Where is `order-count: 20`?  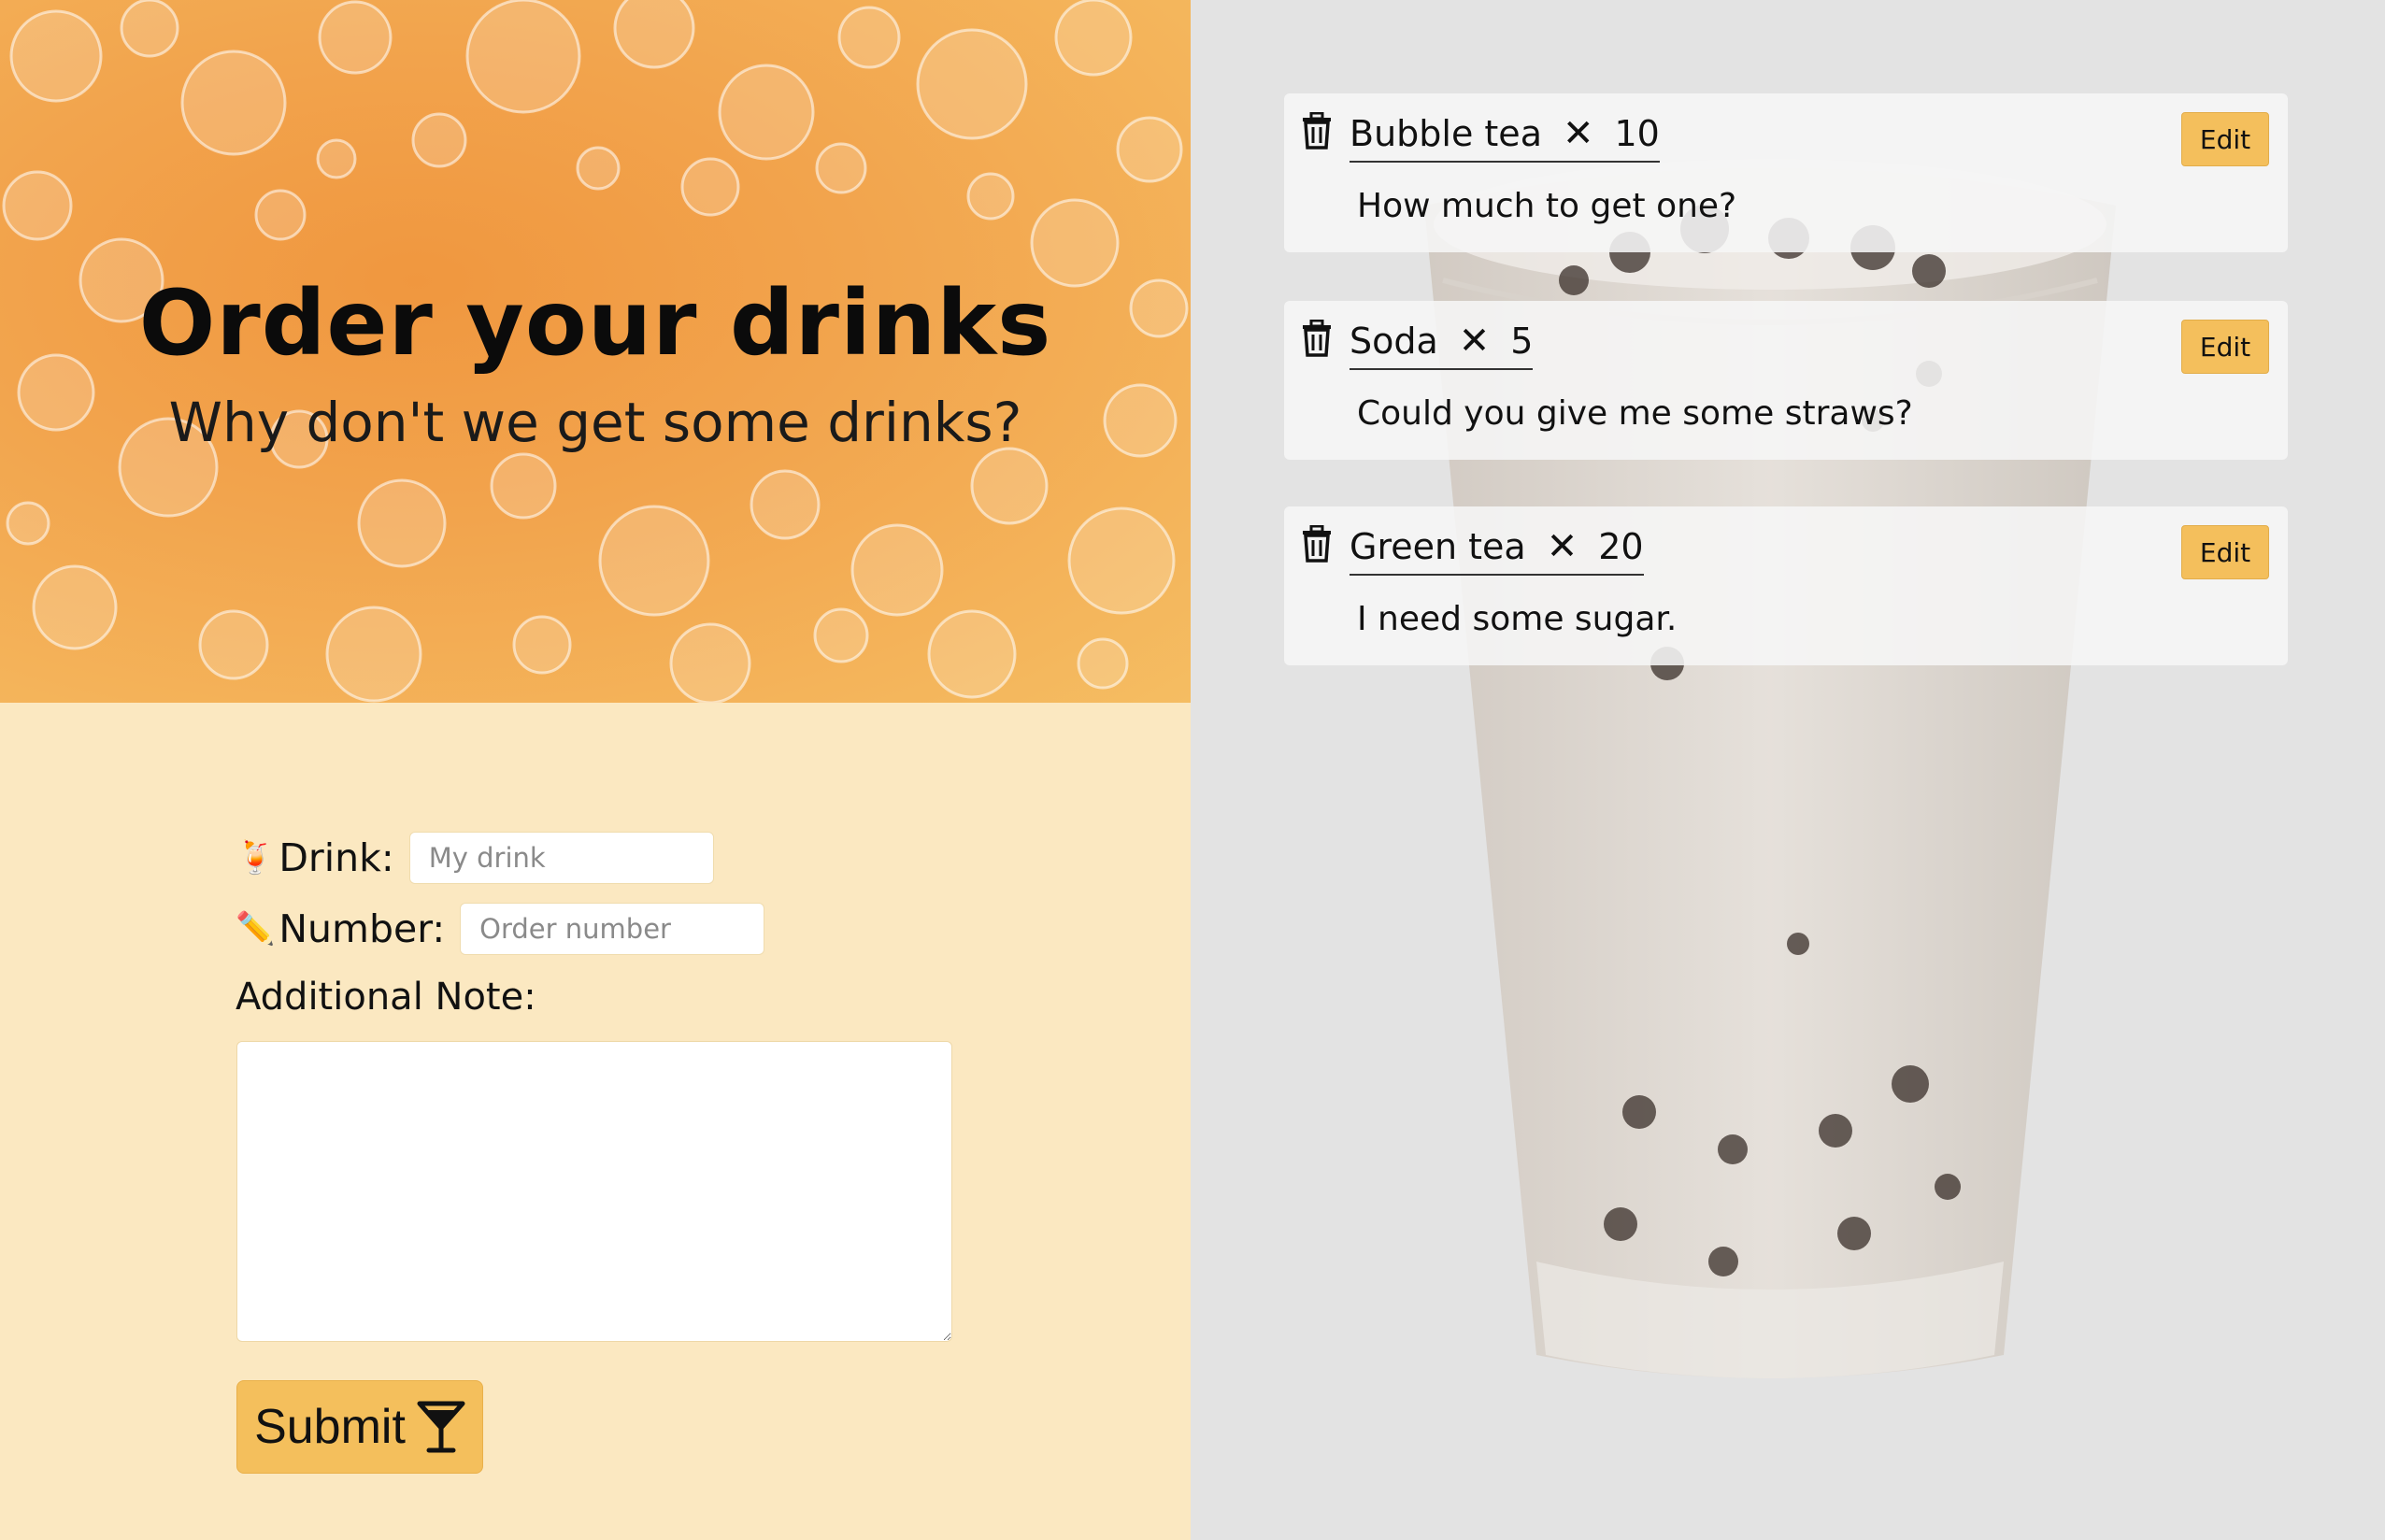 order-count: 20 is located at coordinates (1621, 546).